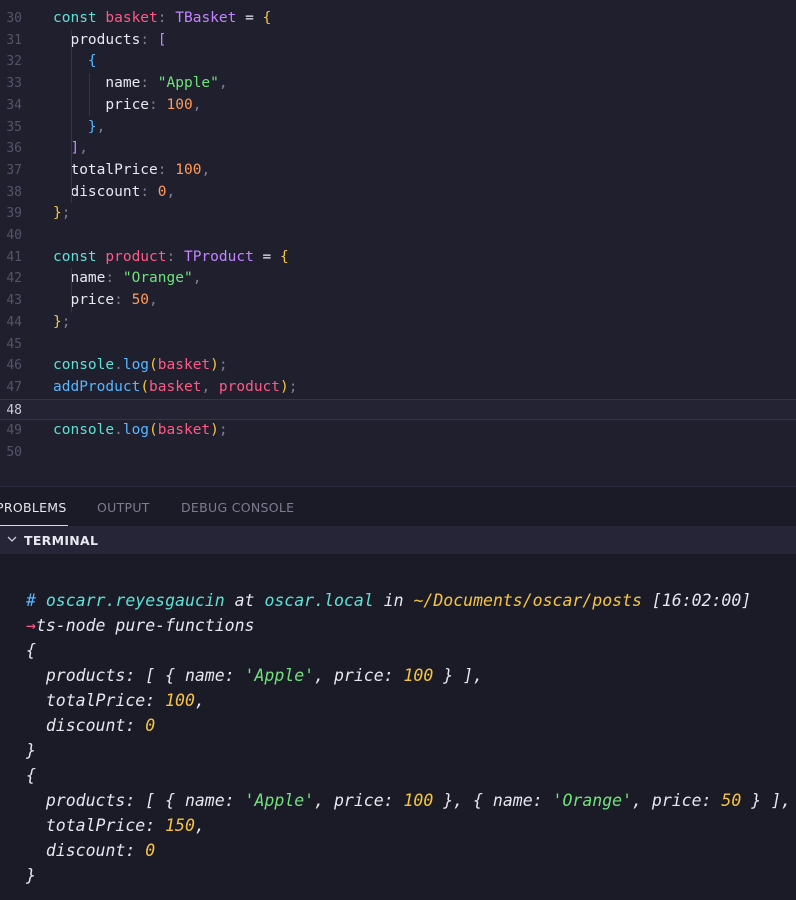  Describe the element at coordinates (398, 236) in the screenshot. I see `code-line: 40` at that location.